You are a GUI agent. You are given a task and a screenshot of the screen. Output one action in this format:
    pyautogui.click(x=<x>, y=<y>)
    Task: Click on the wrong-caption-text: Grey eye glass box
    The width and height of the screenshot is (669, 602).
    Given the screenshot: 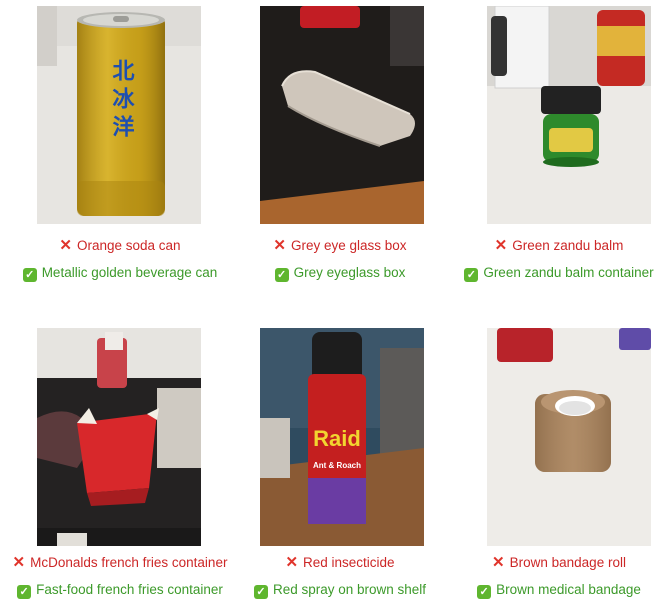 What is the action you would take?
    pyautogui.click(x=349, y=245)
    